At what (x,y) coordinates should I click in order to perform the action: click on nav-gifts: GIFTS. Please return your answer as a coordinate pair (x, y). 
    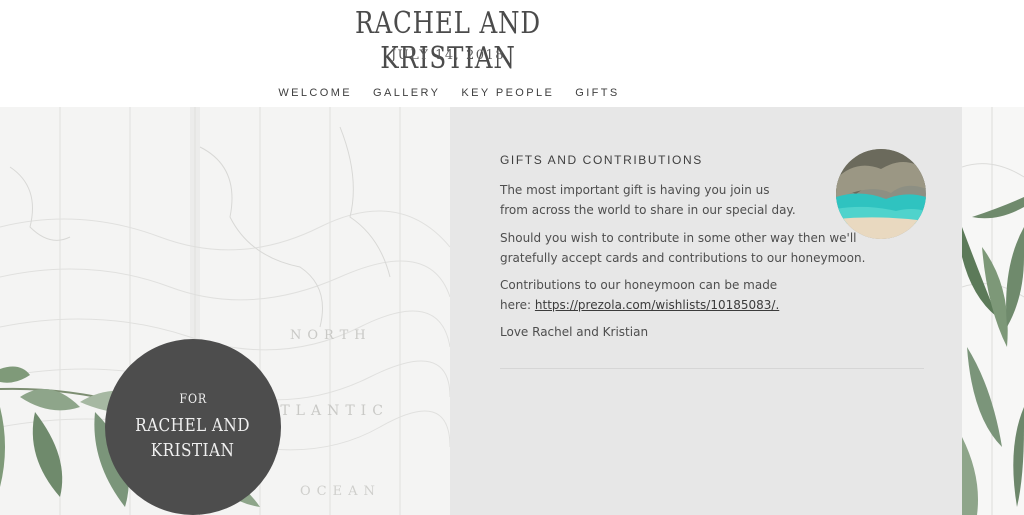
    Looking at the image, I should click on (597, 93).